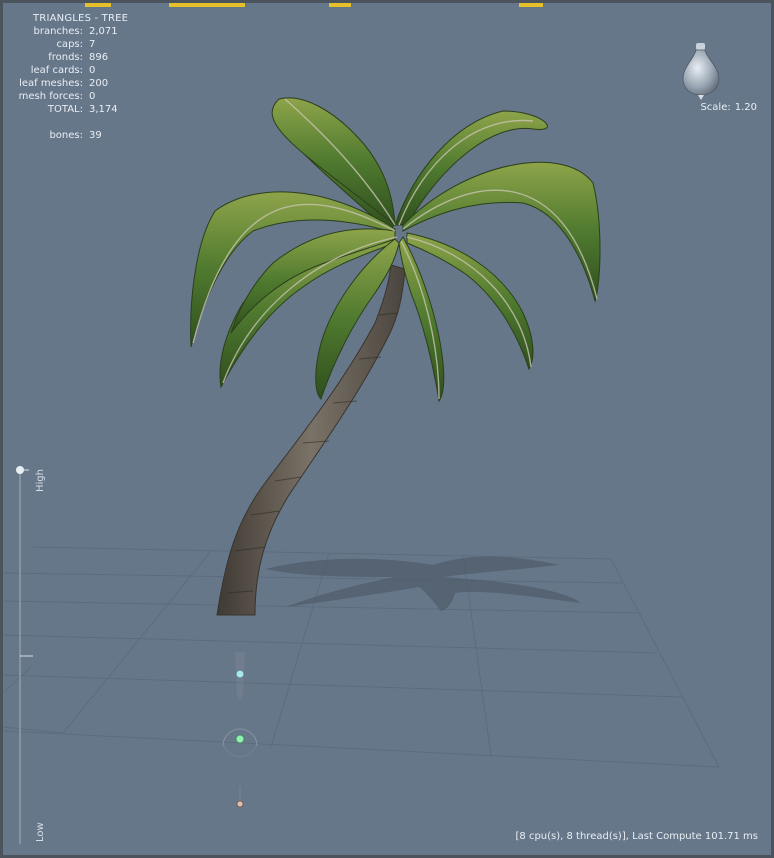 This screenshot has height=858, width=774. I want to click on stats-row: mesh forces: 0, so click(69, 96).